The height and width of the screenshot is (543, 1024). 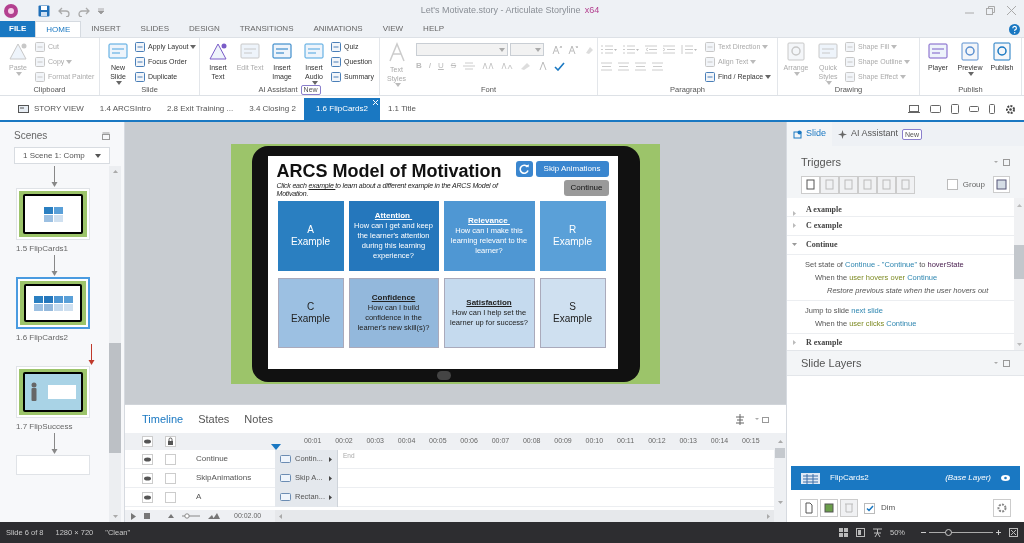 What do you see at coordinates (543, 66) in the screenshot?
I see `font-color-icon` at bounding box center [543, 66].